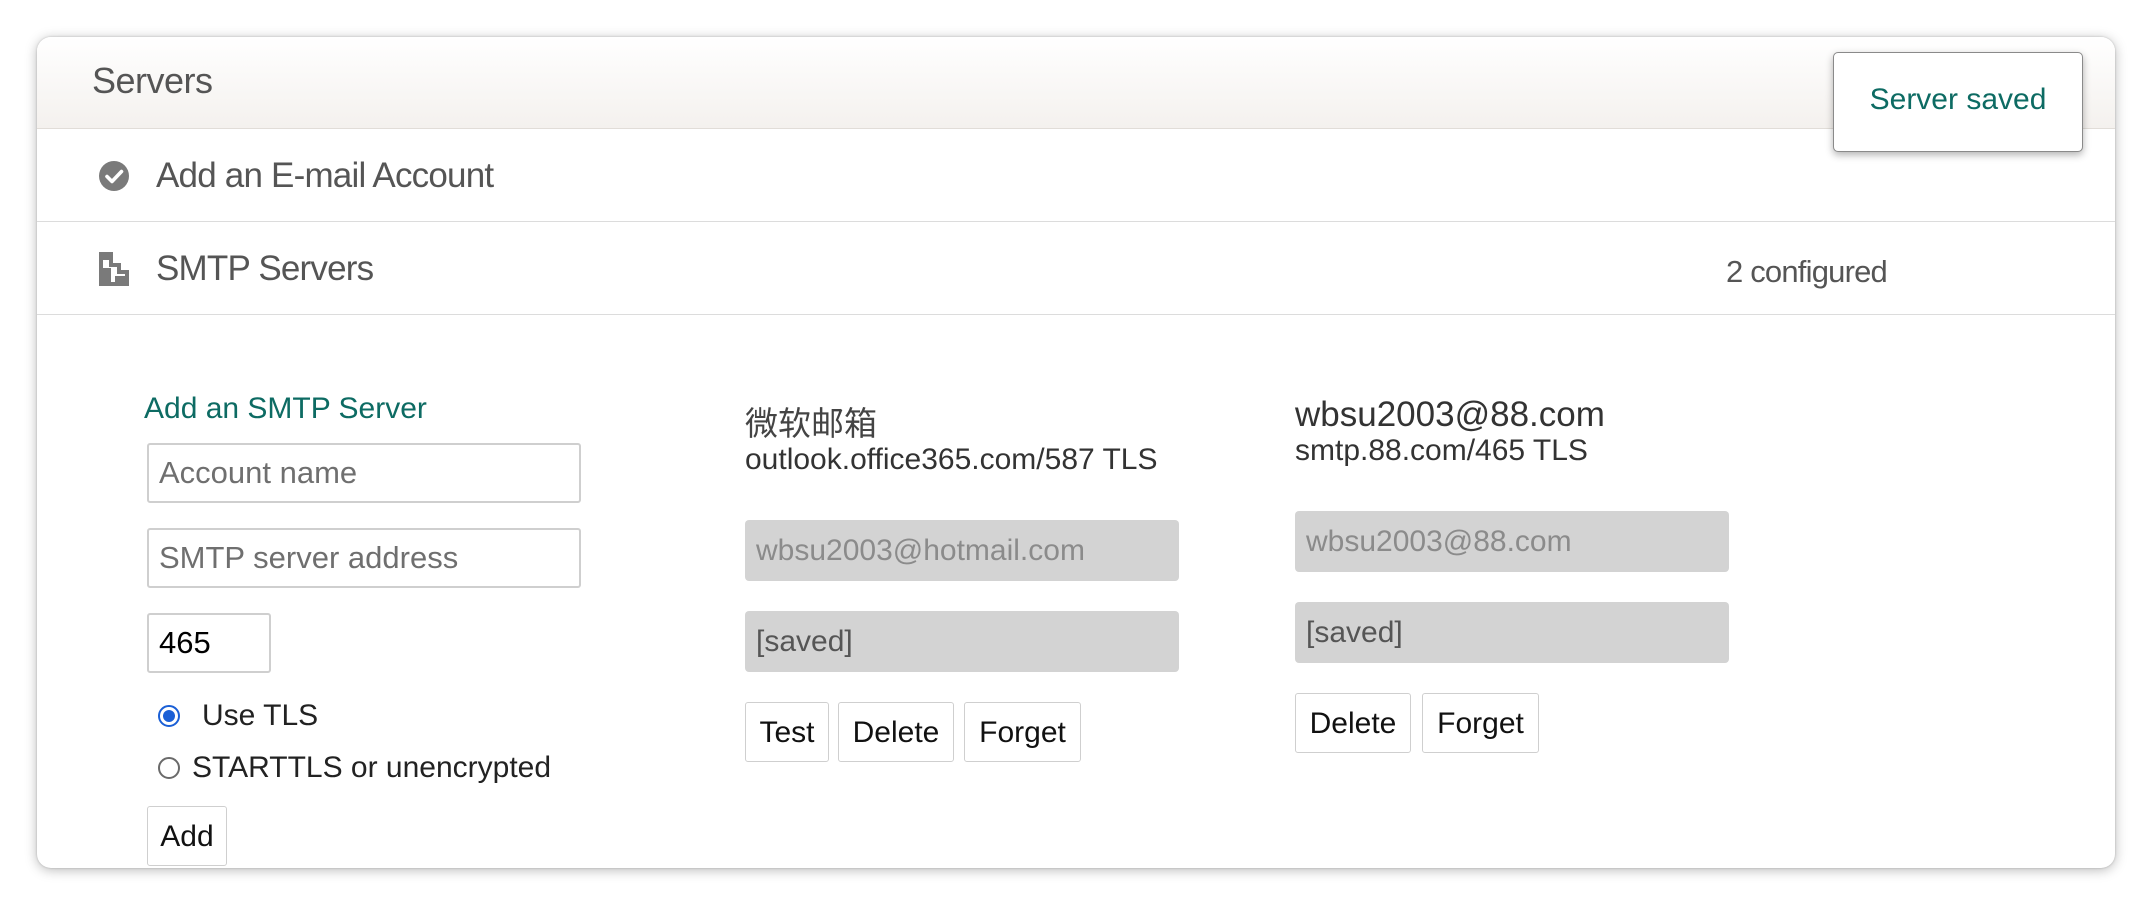 This screenshot has width=2152, height=906. Describe the element at coordinates (1076, 268) in the screenshot. I see `smtp-servers-row: SMTP Servers 2 configured` at that location.